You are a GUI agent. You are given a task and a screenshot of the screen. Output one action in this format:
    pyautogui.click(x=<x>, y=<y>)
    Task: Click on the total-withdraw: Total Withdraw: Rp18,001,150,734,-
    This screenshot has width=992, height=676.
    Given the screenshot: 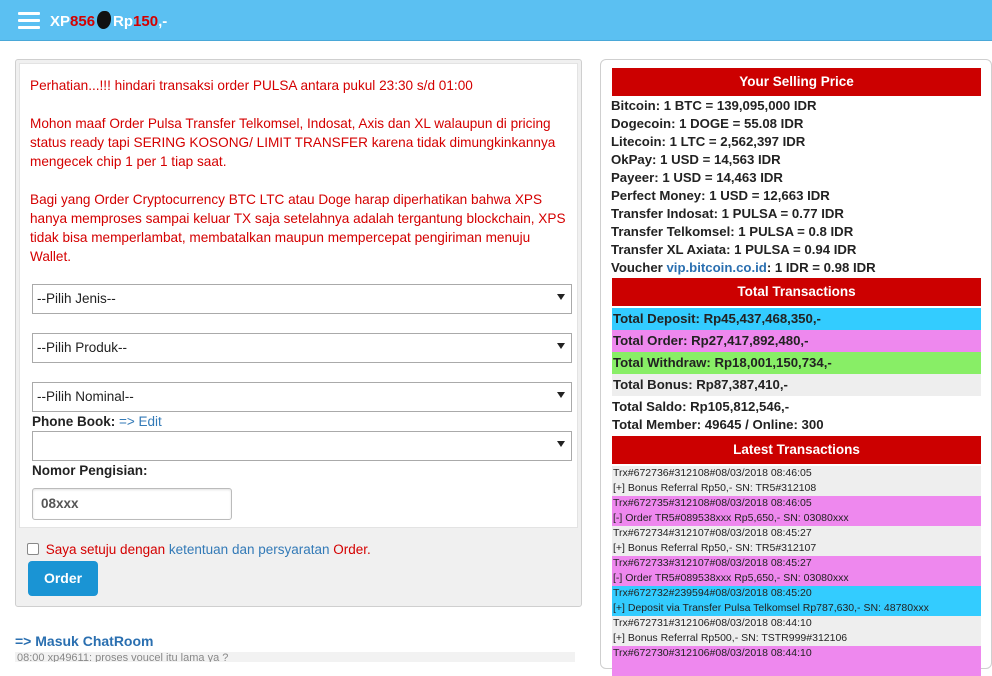 What is the action you would take?
    pyautogui.click(x=796, y=363)
    